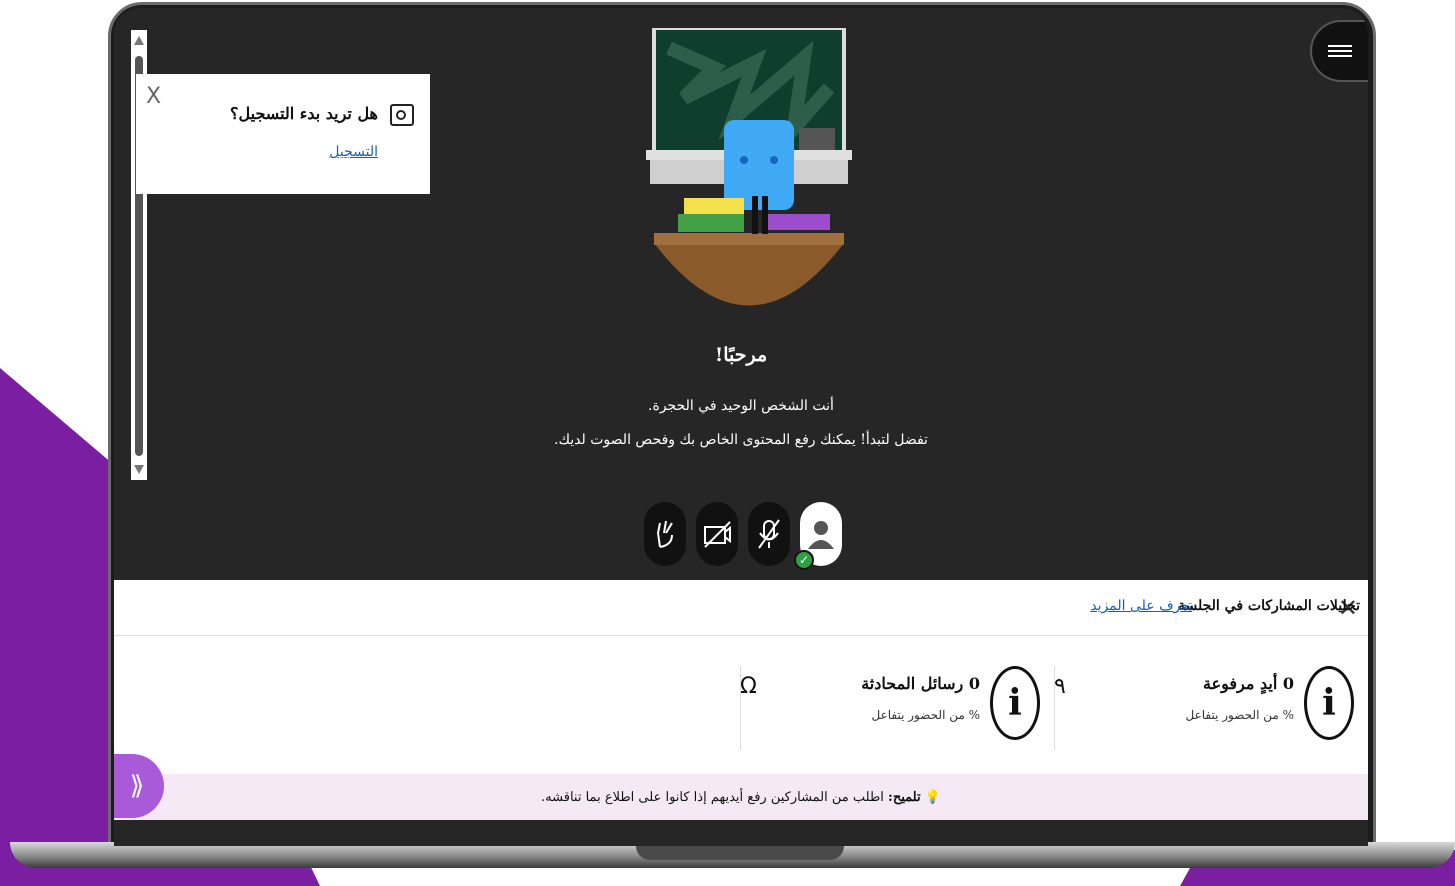 This screenshot has height=886, width=1455. I want to click on scroll-up-icon, so click(139, 40).